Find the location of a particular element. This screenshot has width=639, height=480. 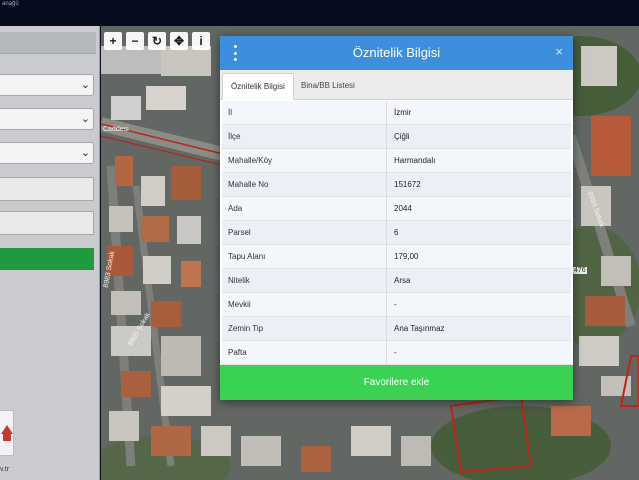

table-row: Nitelik Arsa is located at coordinates (396, 281).